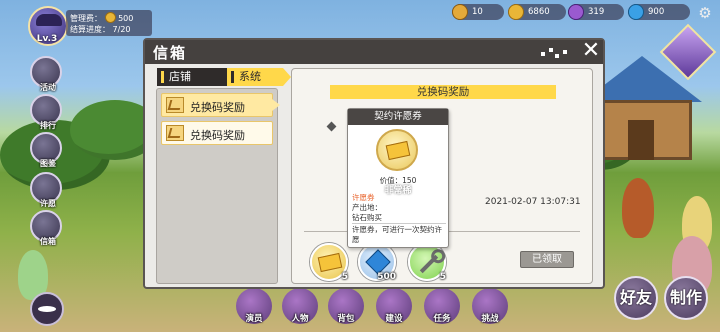  Describe the element at coordinates (596, 12) in the screenshot. I see `currency-orb: 319` at that location.